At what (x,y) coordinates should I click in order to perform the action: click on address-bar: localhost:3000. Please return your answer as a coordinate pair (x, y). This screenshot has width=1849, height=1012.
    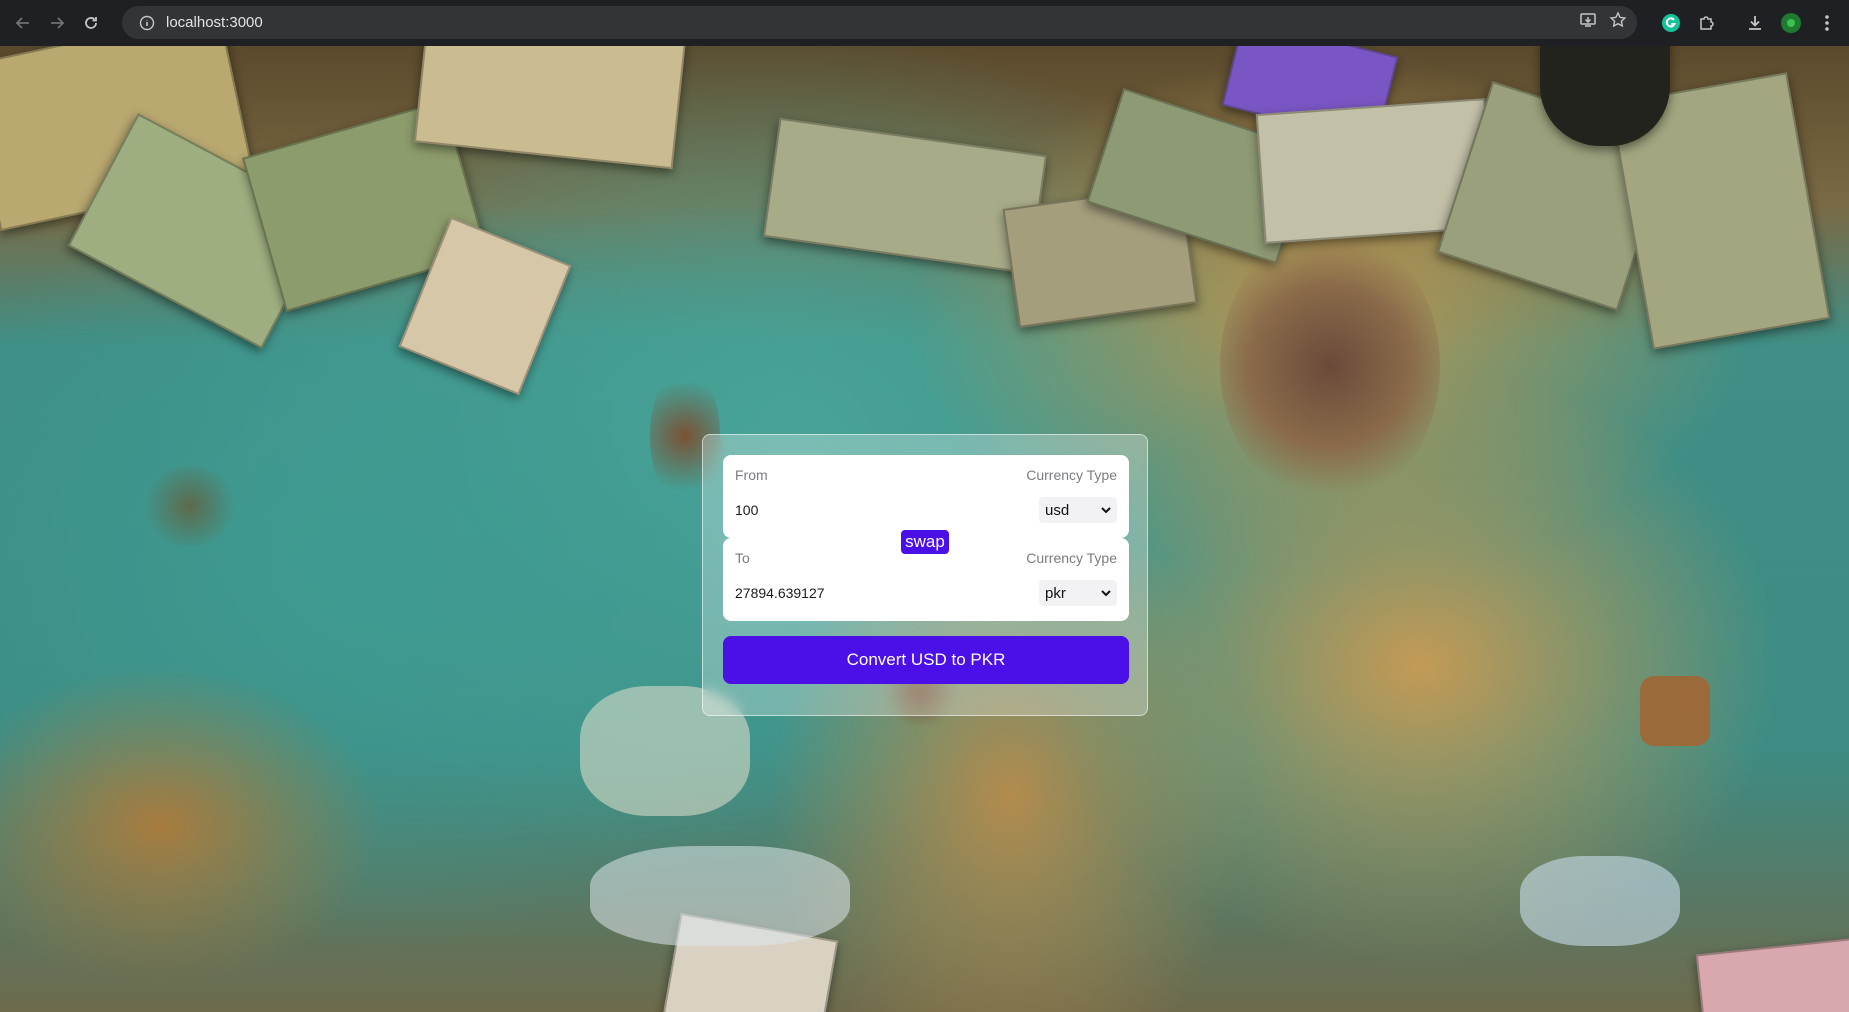
    Looking at the image, I should click on (879, 22).